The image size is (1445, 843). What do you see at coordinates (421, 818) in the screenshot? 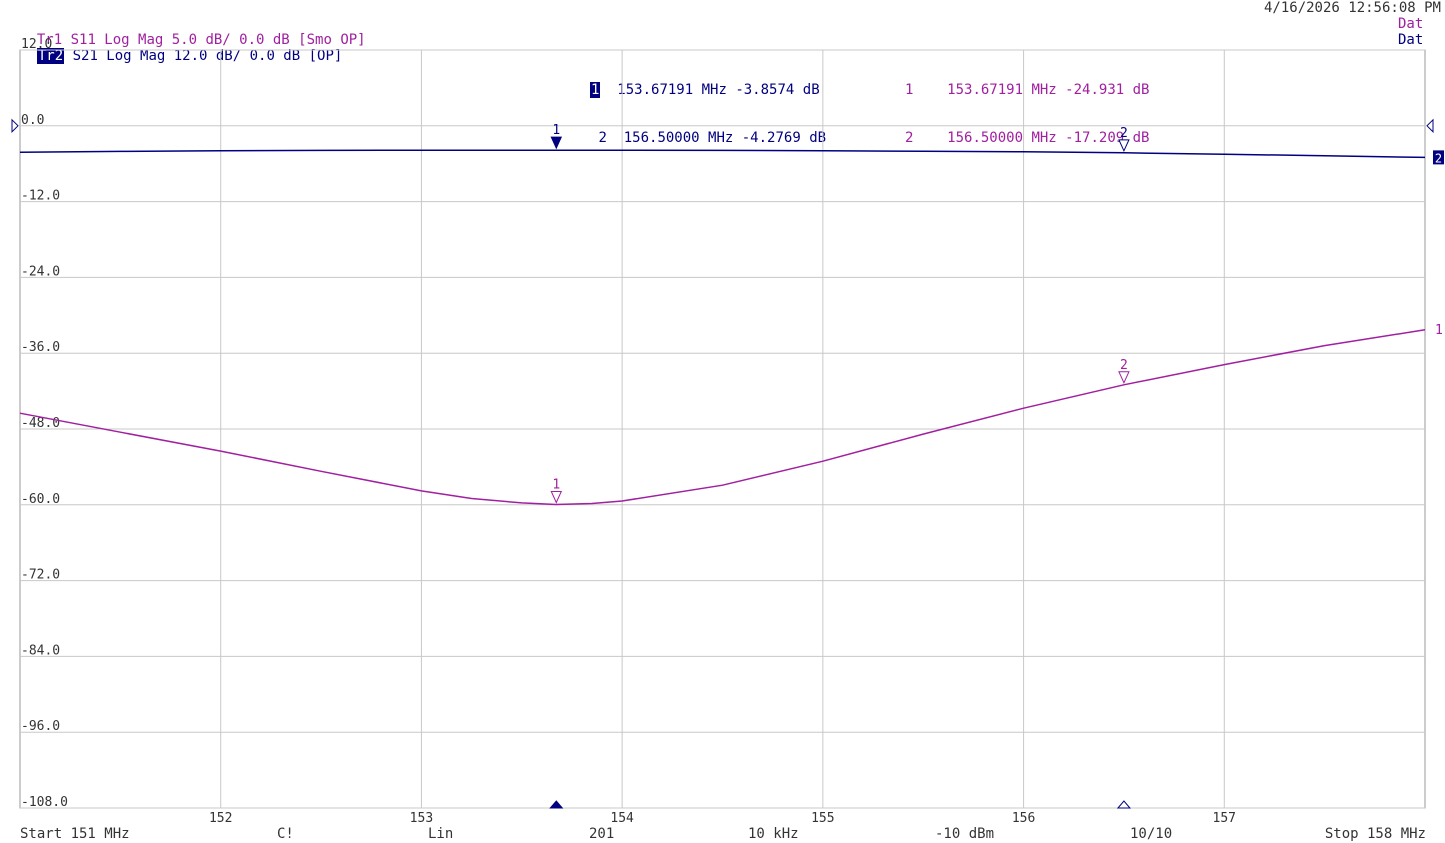
I see `x-tick-label: 153` at bounding box center [421, 818].